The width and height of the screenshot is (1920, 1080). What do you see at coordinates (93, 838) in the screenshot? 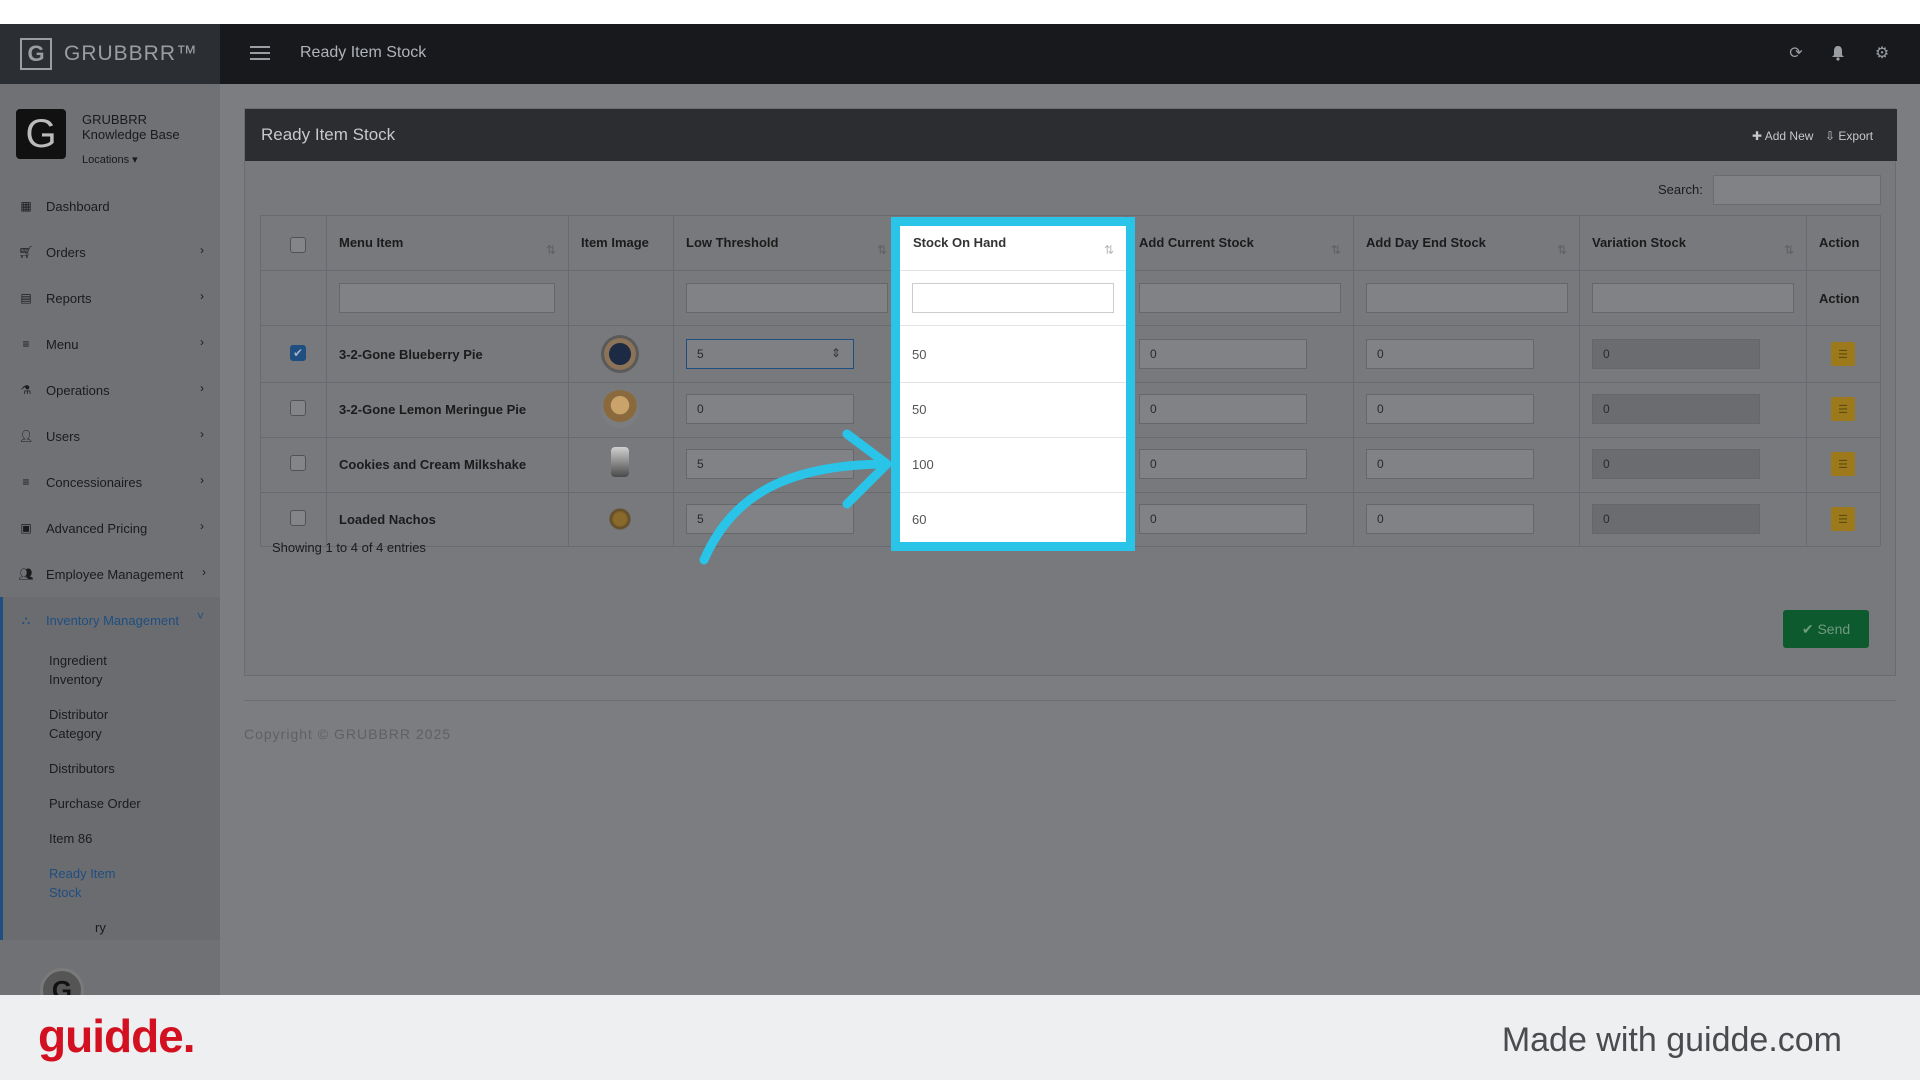
I see `submenu-item-item-86: Item 86` at bounding box center [93, 838].